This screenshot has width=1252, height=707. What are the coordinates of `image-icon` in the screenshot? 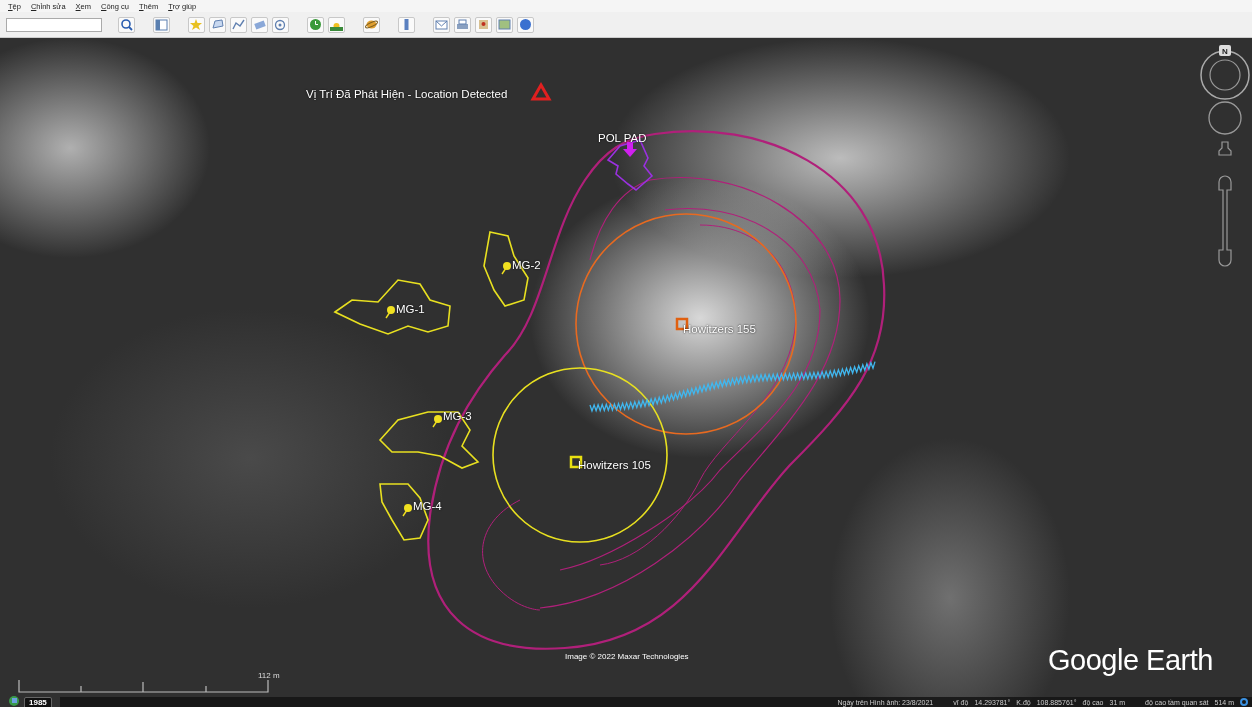 It's located at (504, 24).